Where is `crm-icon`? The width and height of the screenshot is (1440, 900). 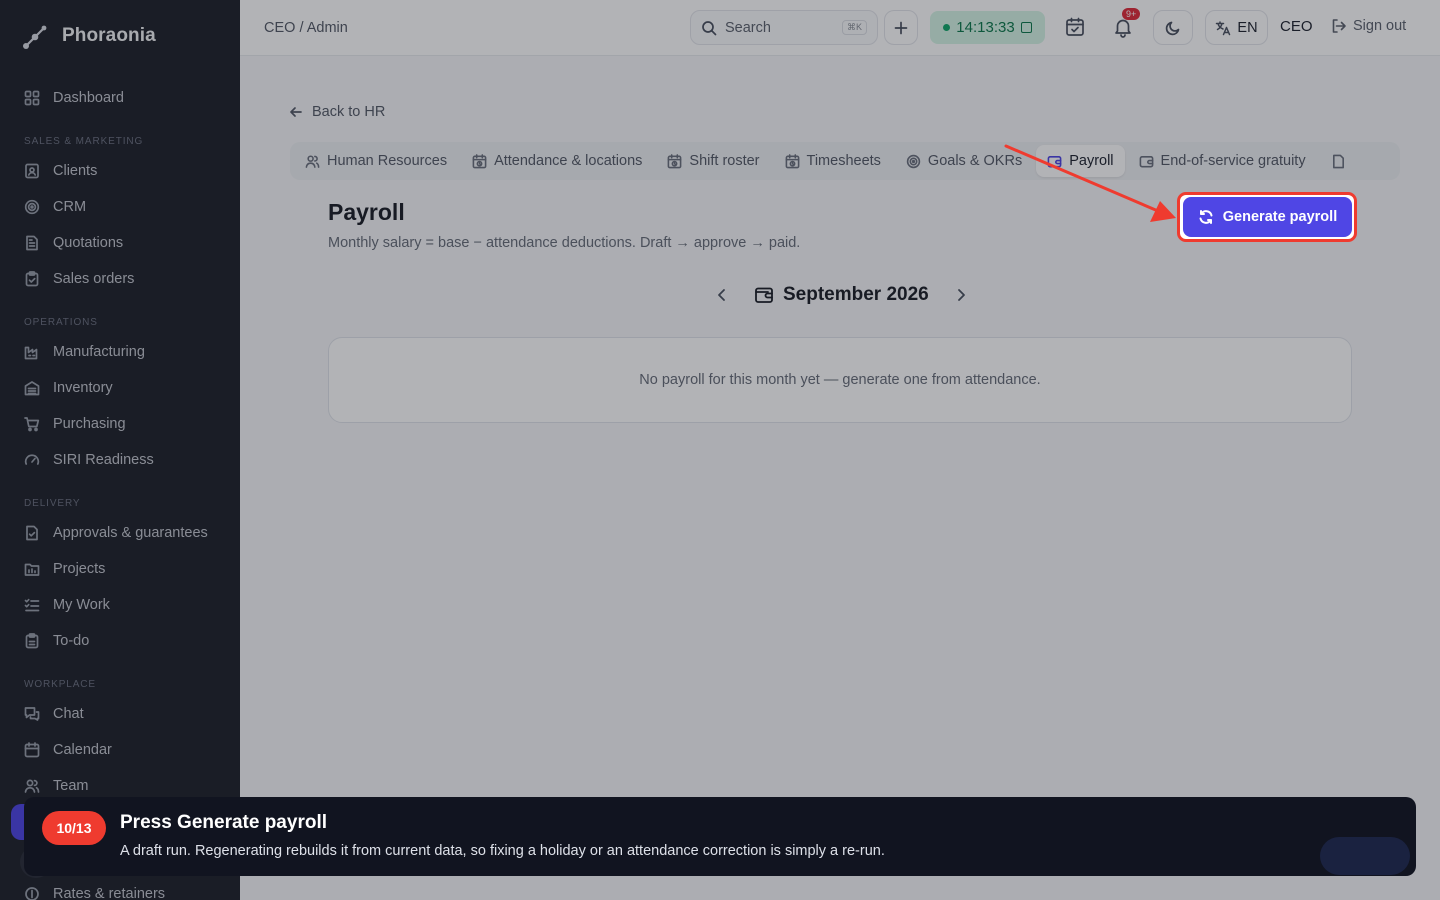
crm-icon is located at coordinates (32, 207).